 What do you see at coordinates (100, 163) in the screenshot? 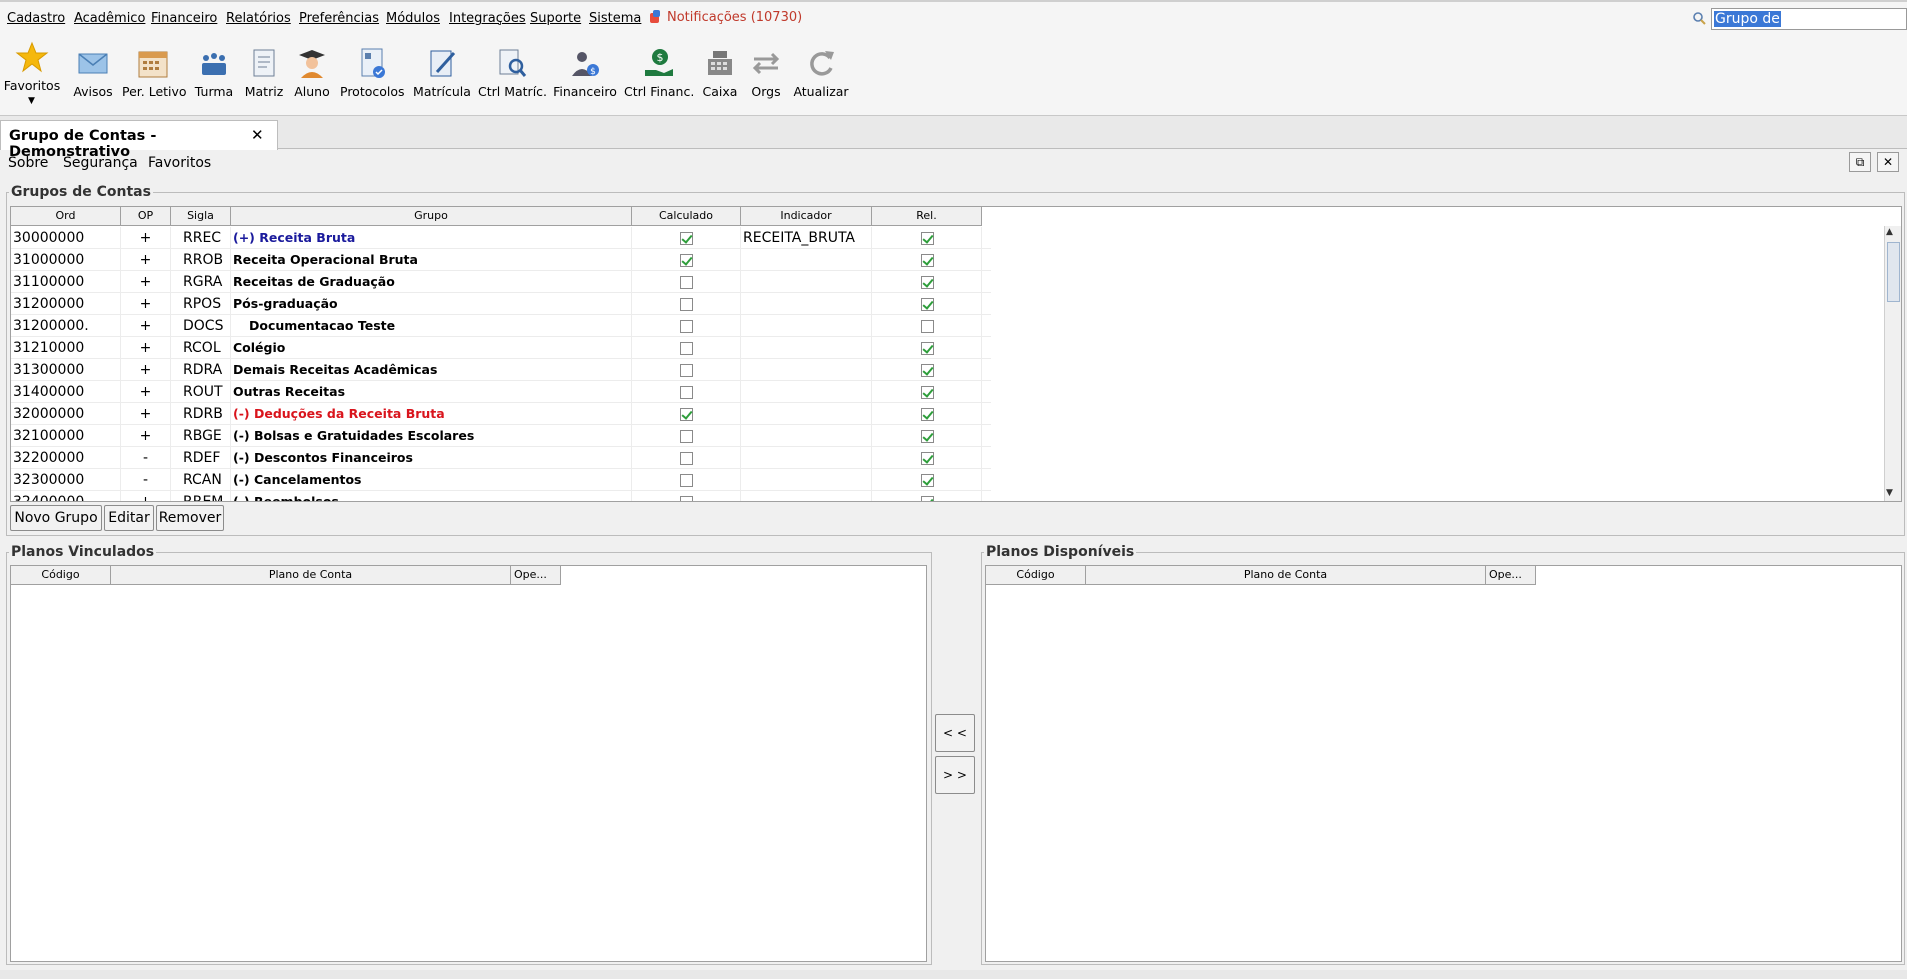
I see `submenu-seguranca: Segurança` at bounding box center [100, 163].